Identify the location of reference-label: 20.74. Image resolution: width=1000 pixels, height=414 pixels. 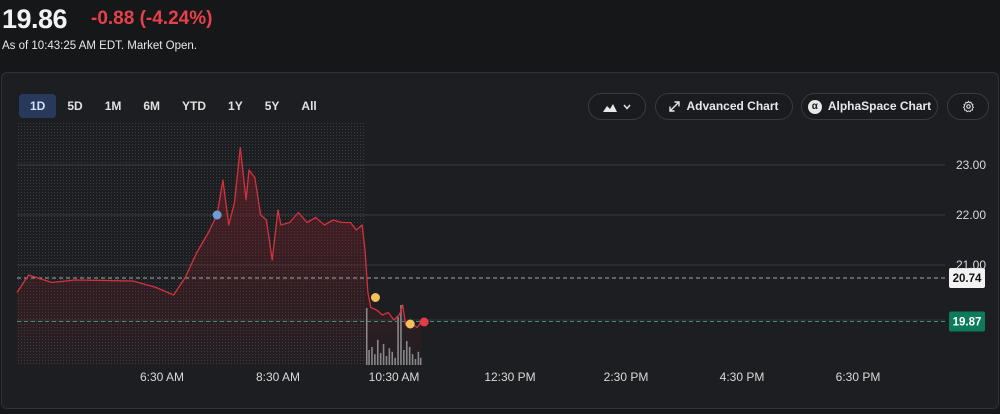
(967, 279).